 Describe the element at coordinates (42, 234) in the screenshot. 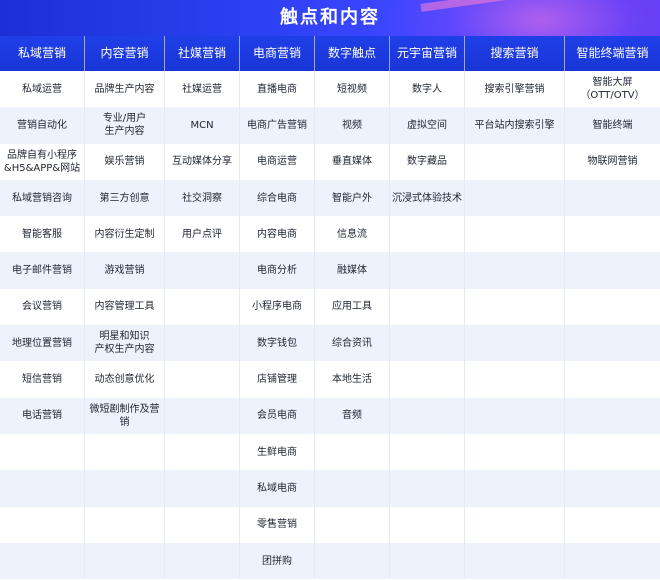

I see `table-cell: 智能客服` at that location.